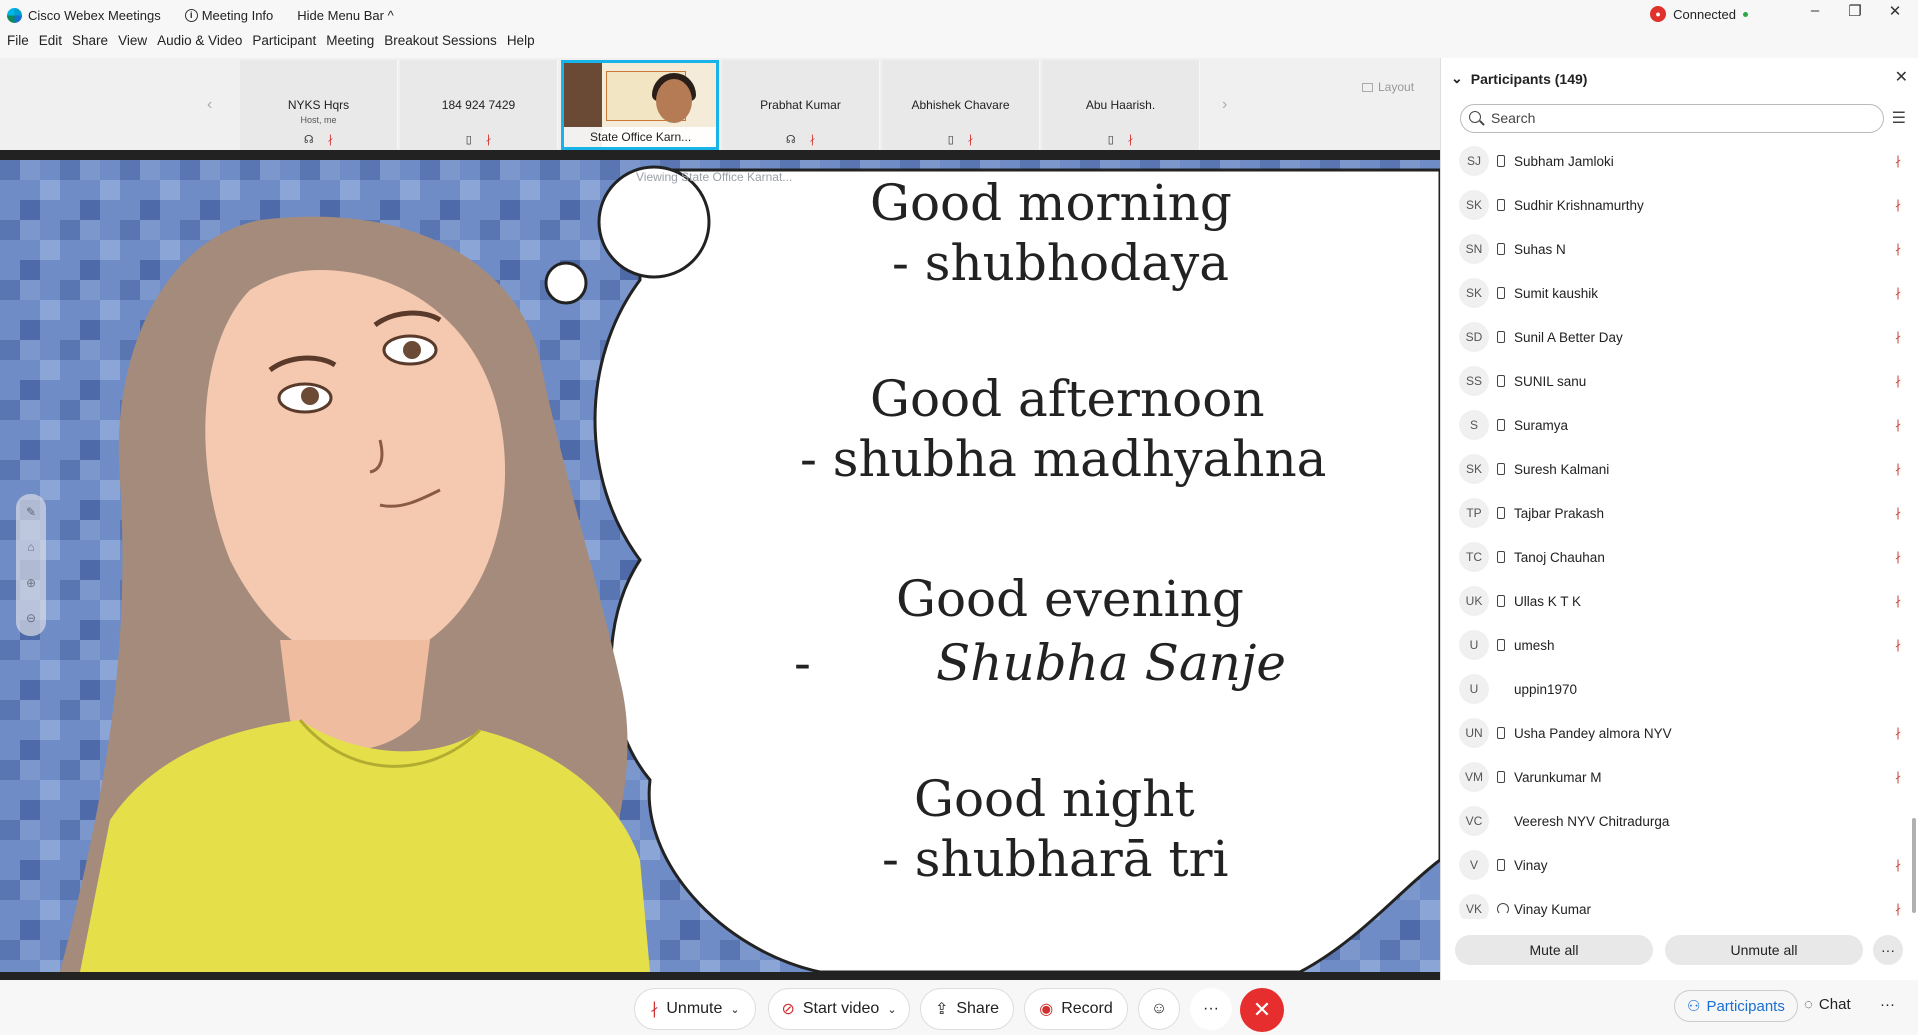 The image size is (1918, 1035). Describe the element at coordinates (1679, 645) in the screenshot. I see `list-item: Uumesh ∤` at that location.